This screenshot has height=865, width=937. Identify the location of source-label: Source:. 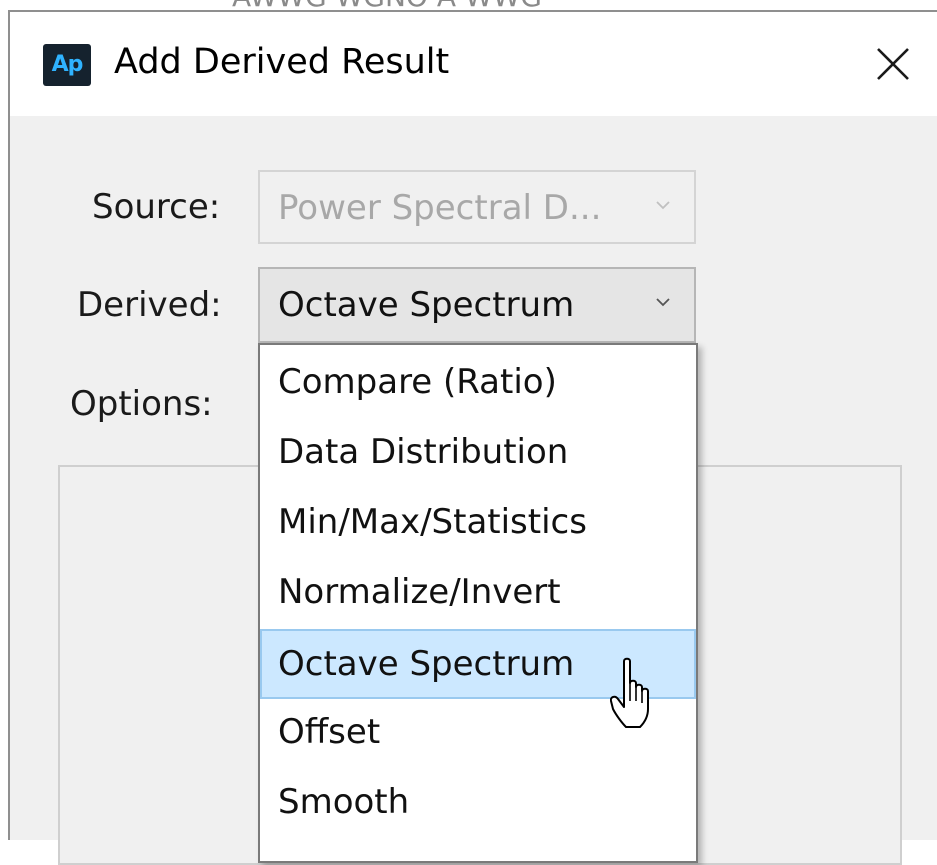
(156, 207).